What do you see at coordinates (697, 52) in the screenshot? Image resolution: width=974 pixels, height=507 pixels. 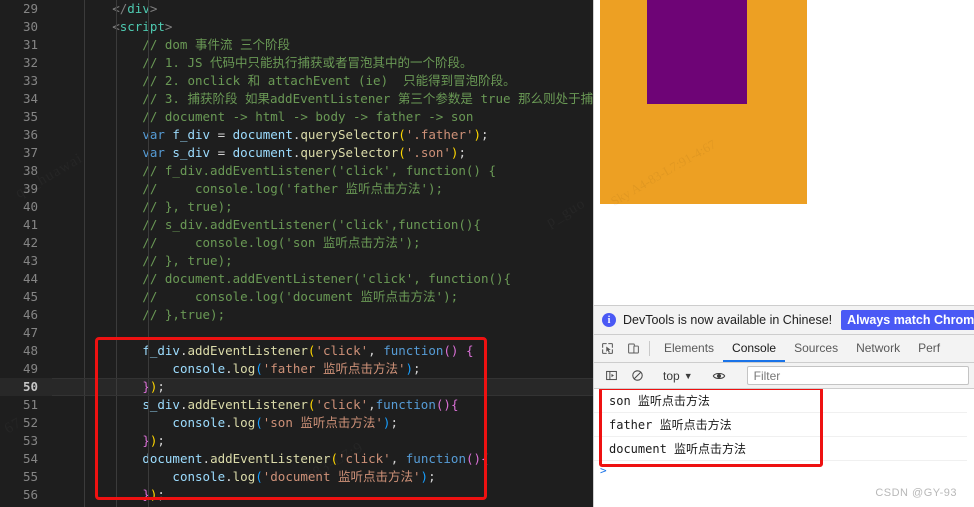 I see `son-div` at bounding box center [697, 52].